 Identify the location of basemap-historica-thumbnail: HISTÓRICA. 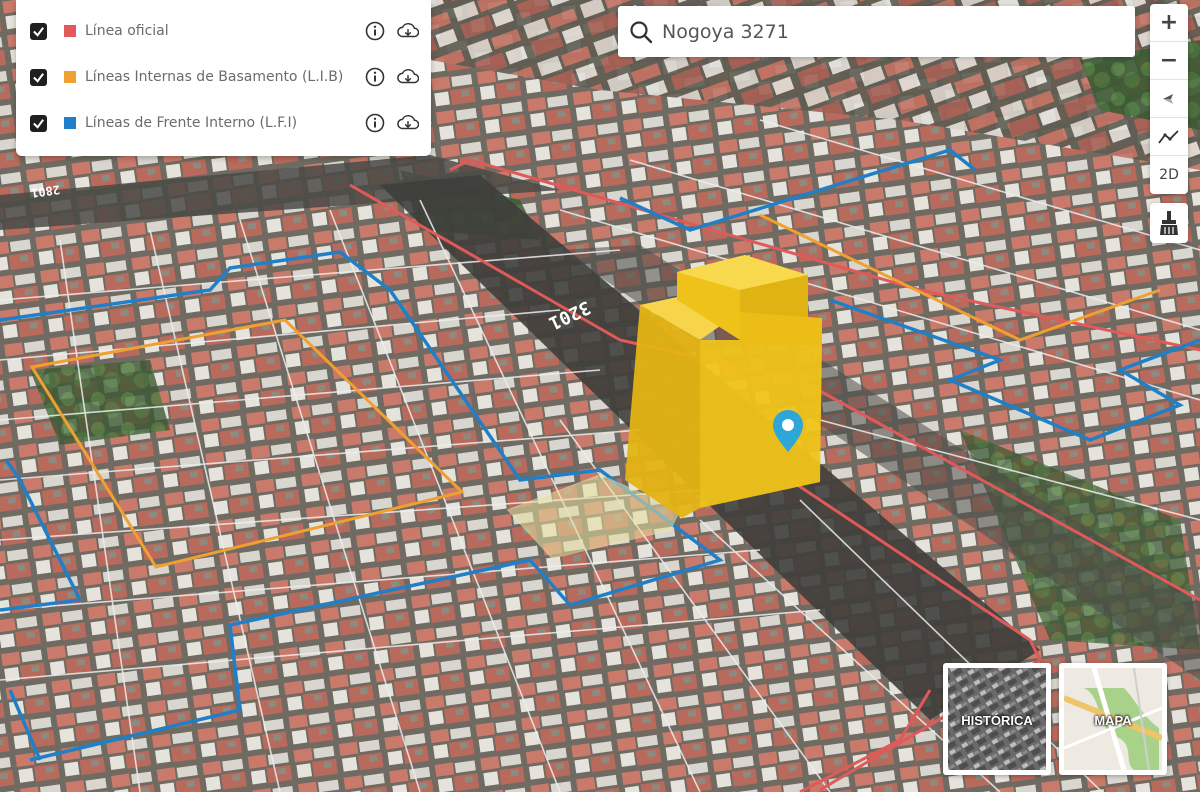
(997, 719).